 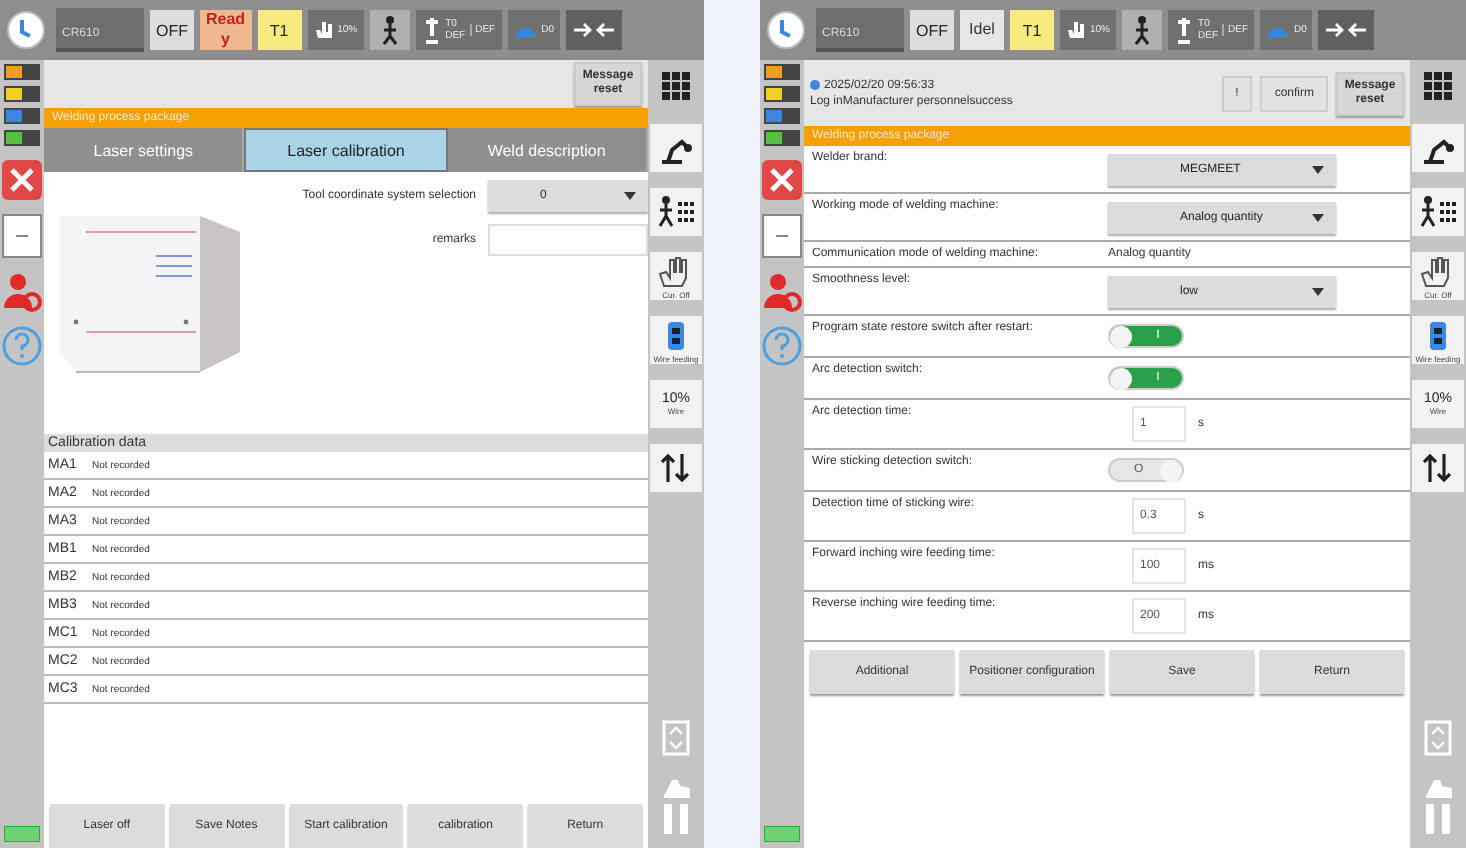 I want to click on run-state: Idel, so click(x=982, y=30).